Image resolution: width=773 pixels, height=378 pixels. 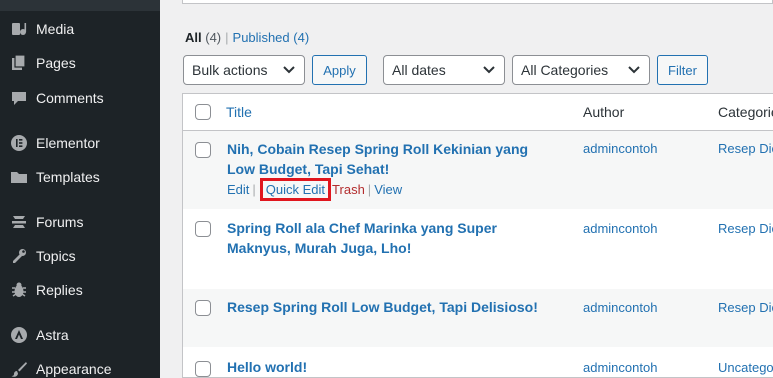 I want to click on filter-all: All (4), so click(x=203, y=37).